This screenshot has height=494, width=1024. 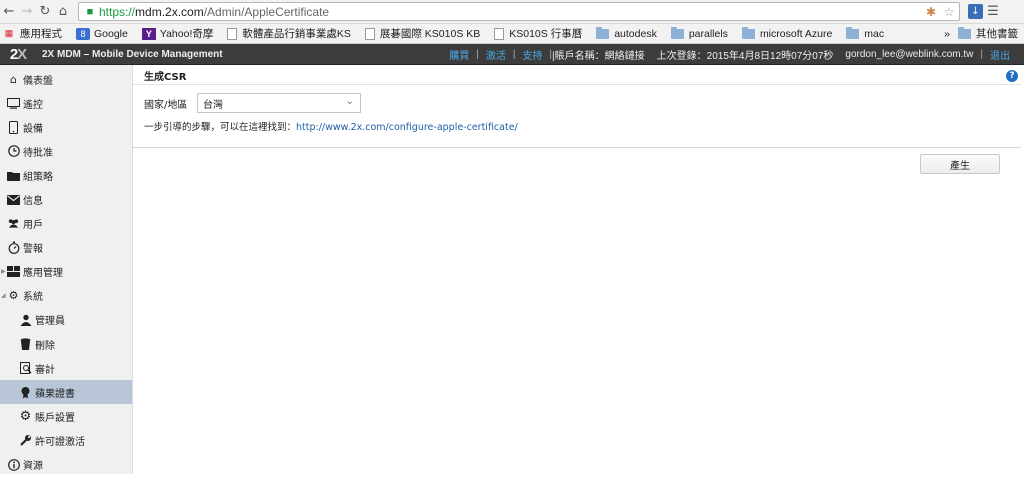 What do you see at coordinates (50, 322) in the screenshot?
I see `sidebar-item-label: 管理員` at bounding box center [50, 322].